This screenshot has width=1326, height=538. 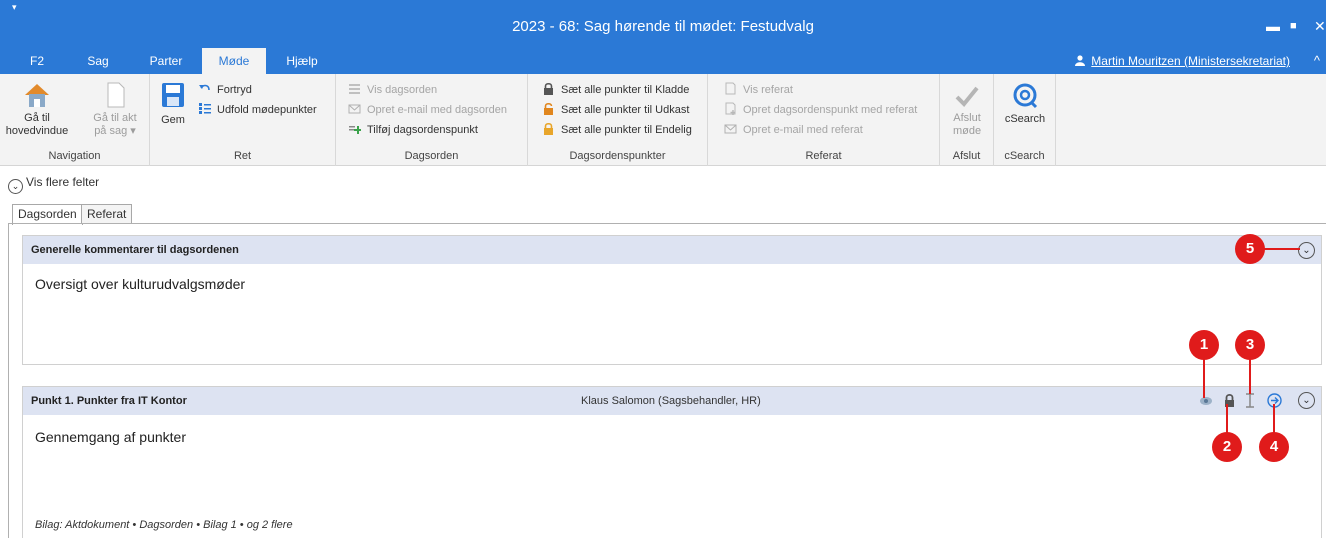 I want to click on show-agenda-label: Vis dagsorden, so click(x=402, y=90).